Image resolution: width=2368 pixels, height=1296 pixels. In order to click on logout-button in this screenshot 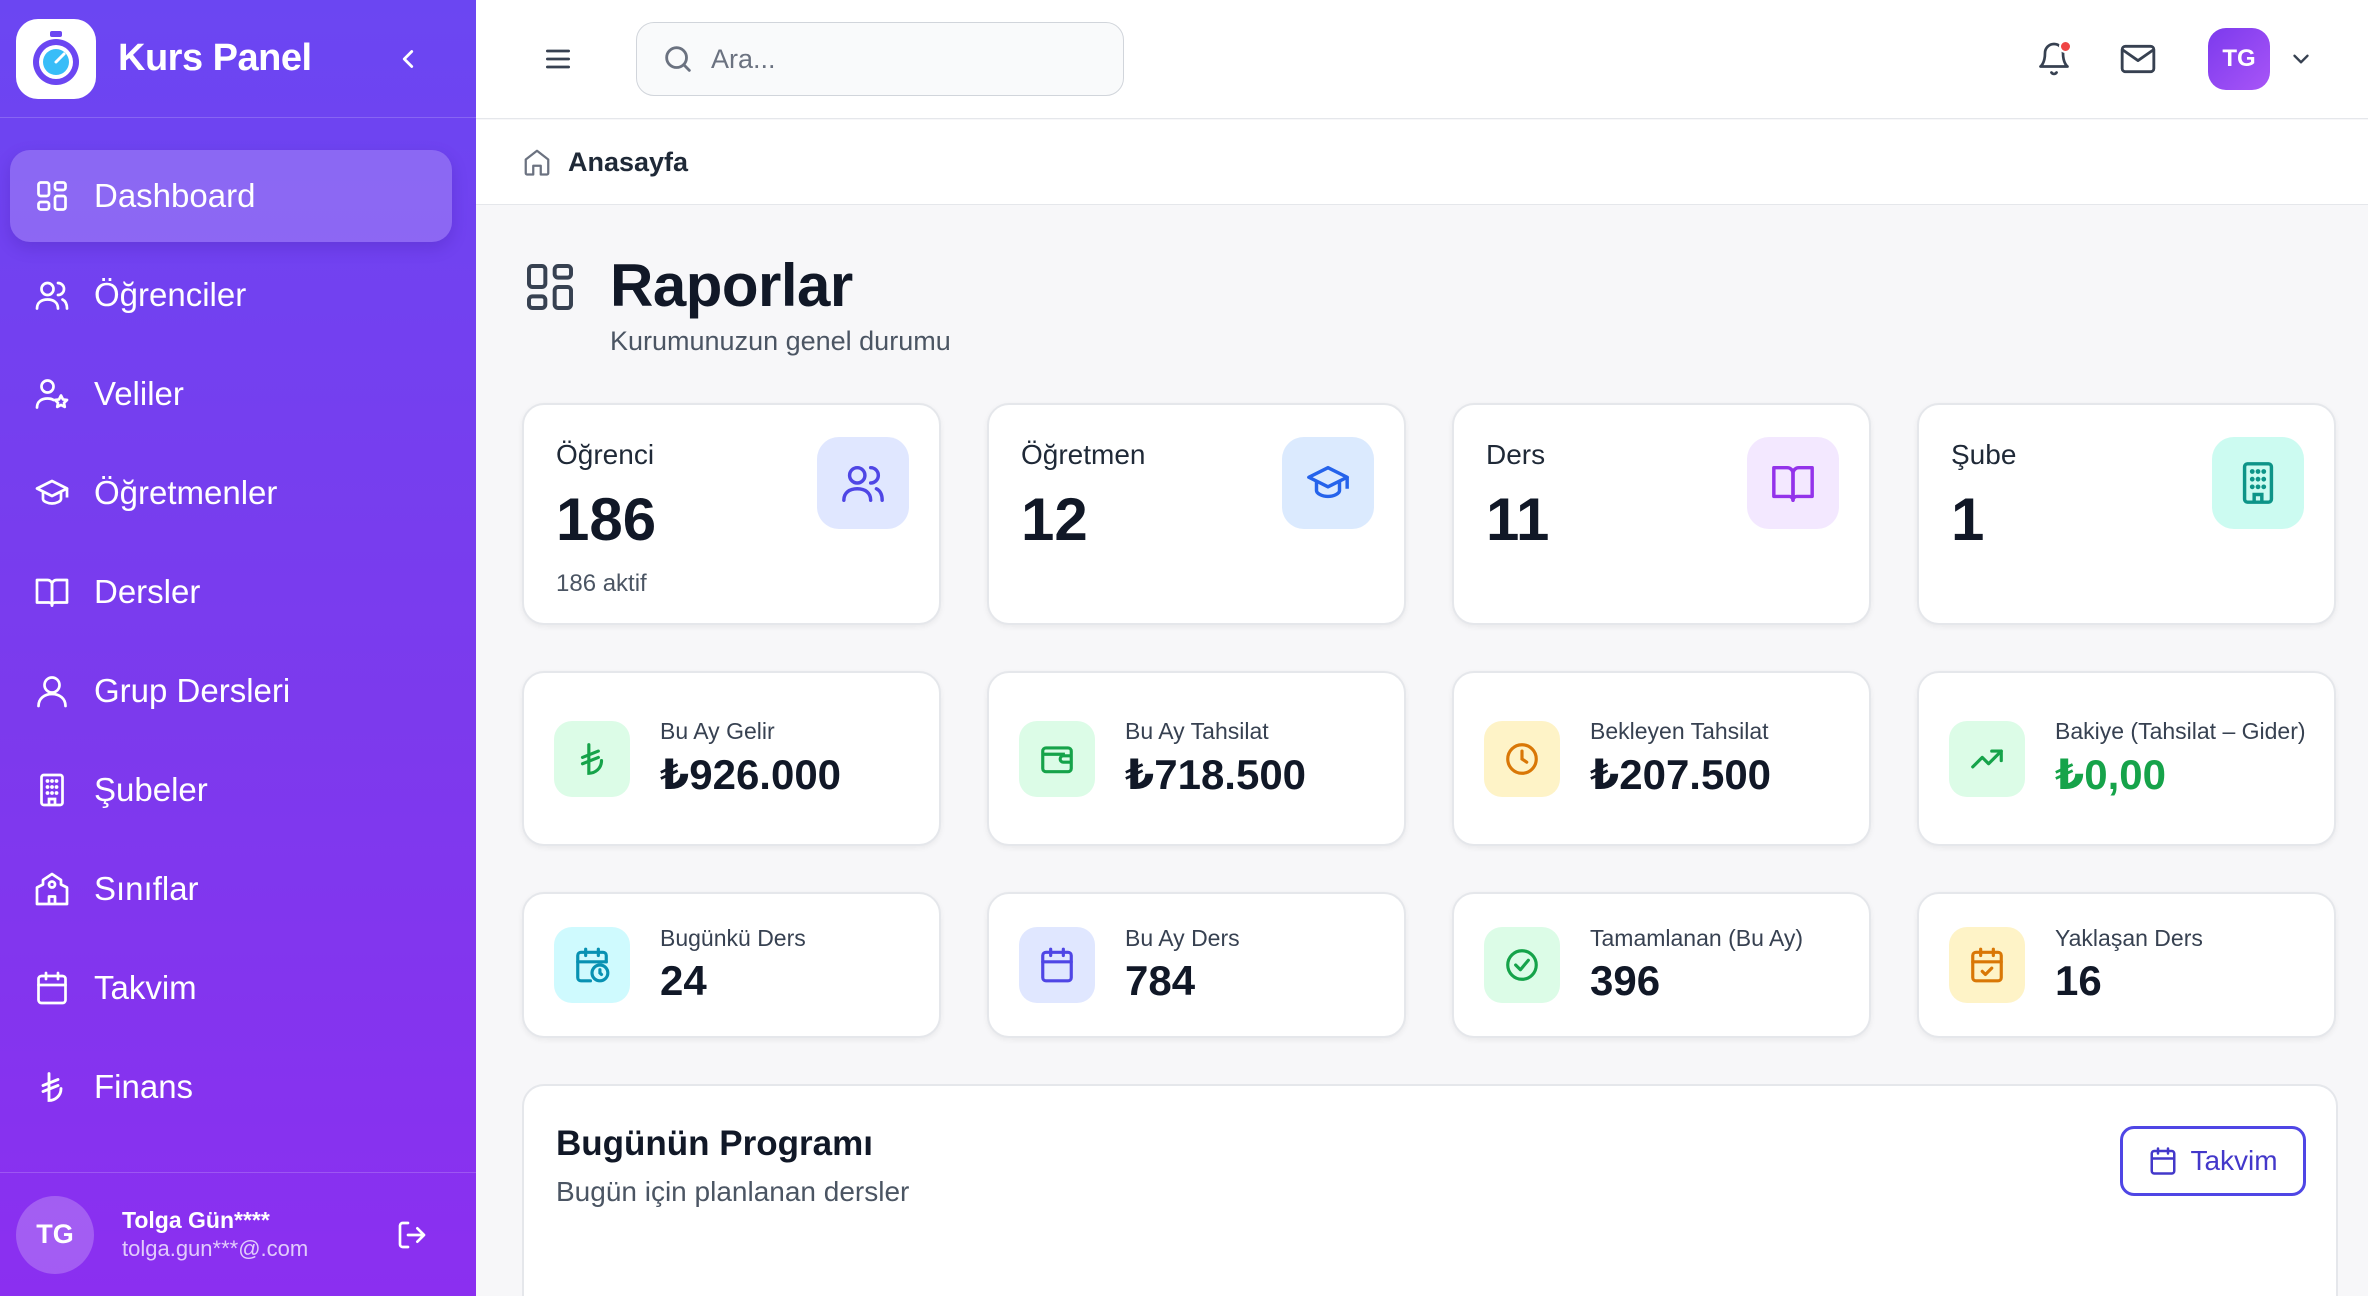, I will do `click(412, 1235)`.